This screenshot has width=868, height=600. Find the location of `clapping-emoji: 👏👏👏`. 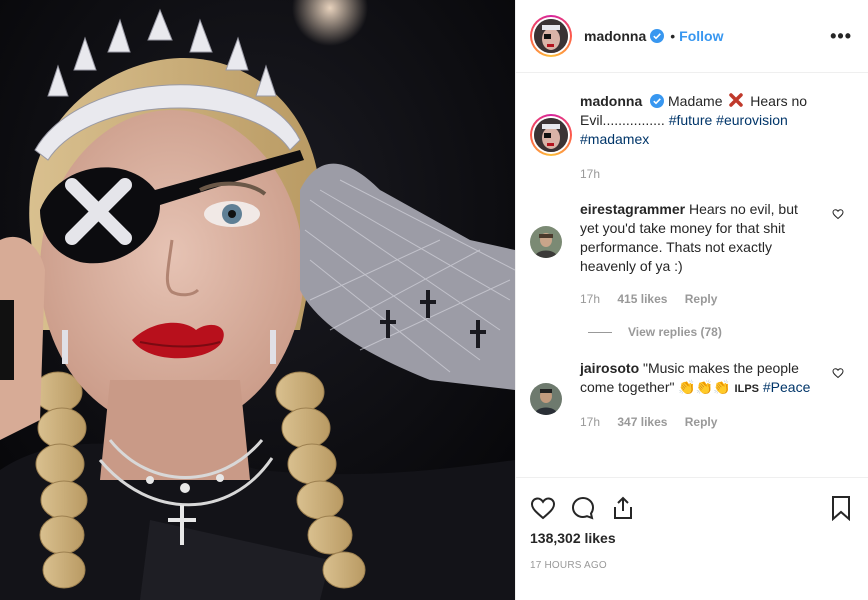

clapping-emoji: 👏👏👏 is located at coordinates (704, 387).